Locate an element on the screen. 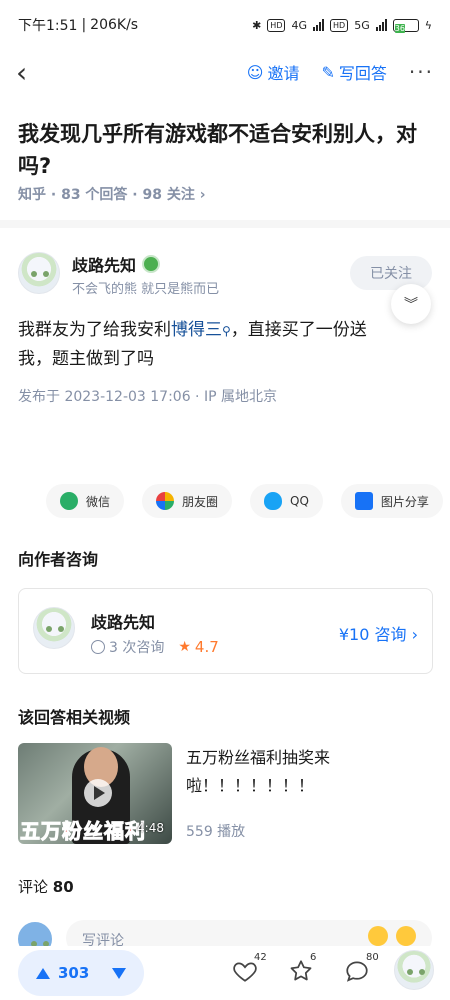 The width and height of the screenshot is (450, 1000). write-answer-label: 写回答 is located at coordinates (362, 73).